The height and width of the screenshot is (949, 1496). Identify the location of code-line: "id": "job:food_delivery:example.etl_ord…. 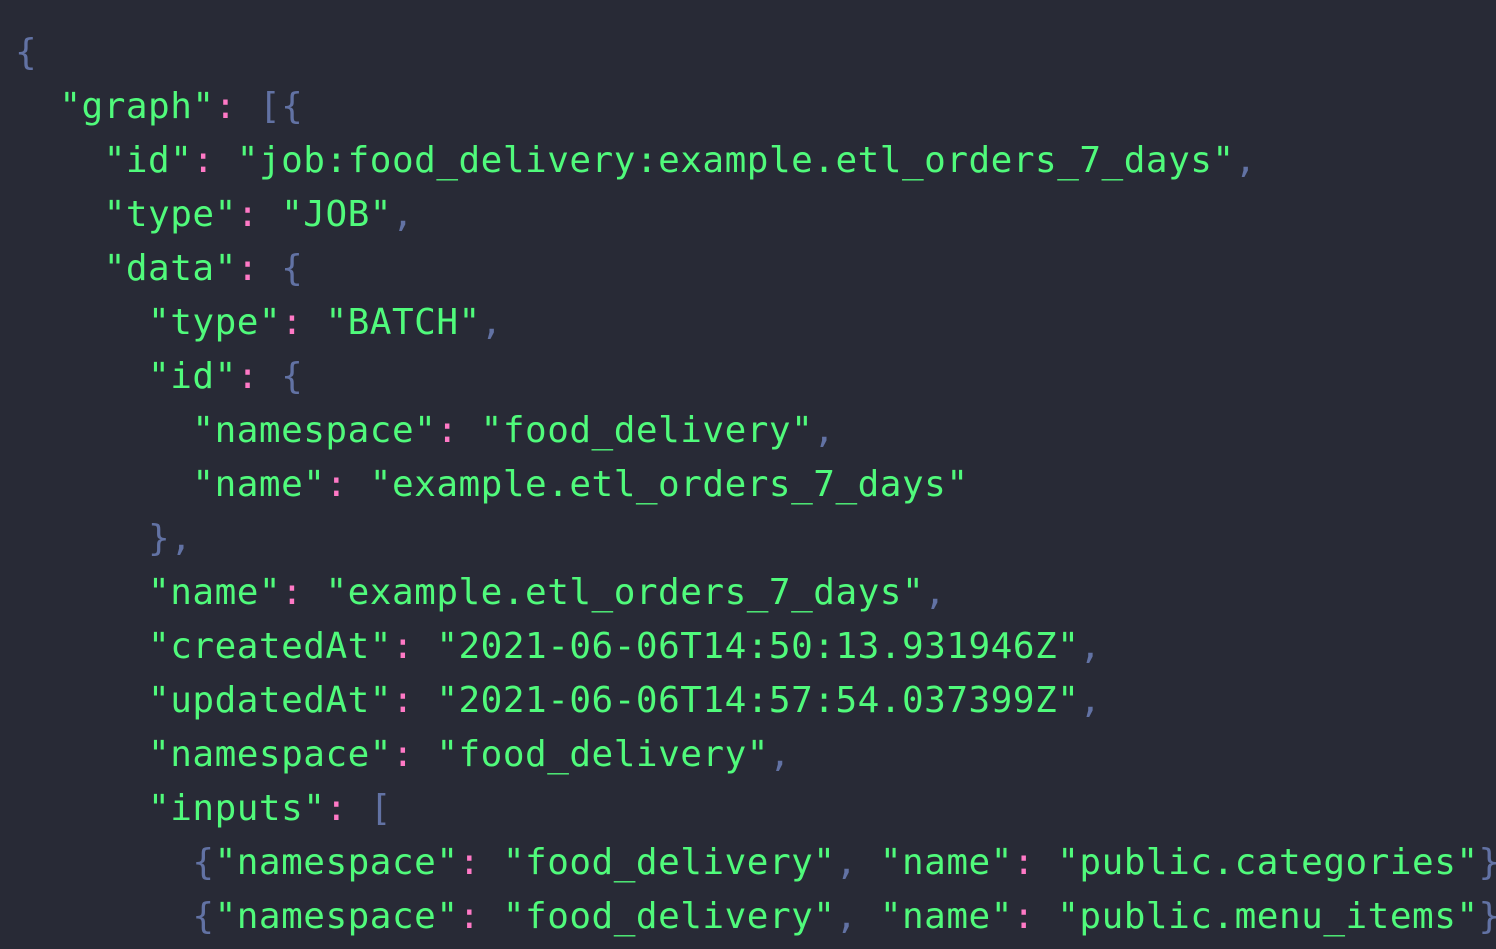
(755, 161).